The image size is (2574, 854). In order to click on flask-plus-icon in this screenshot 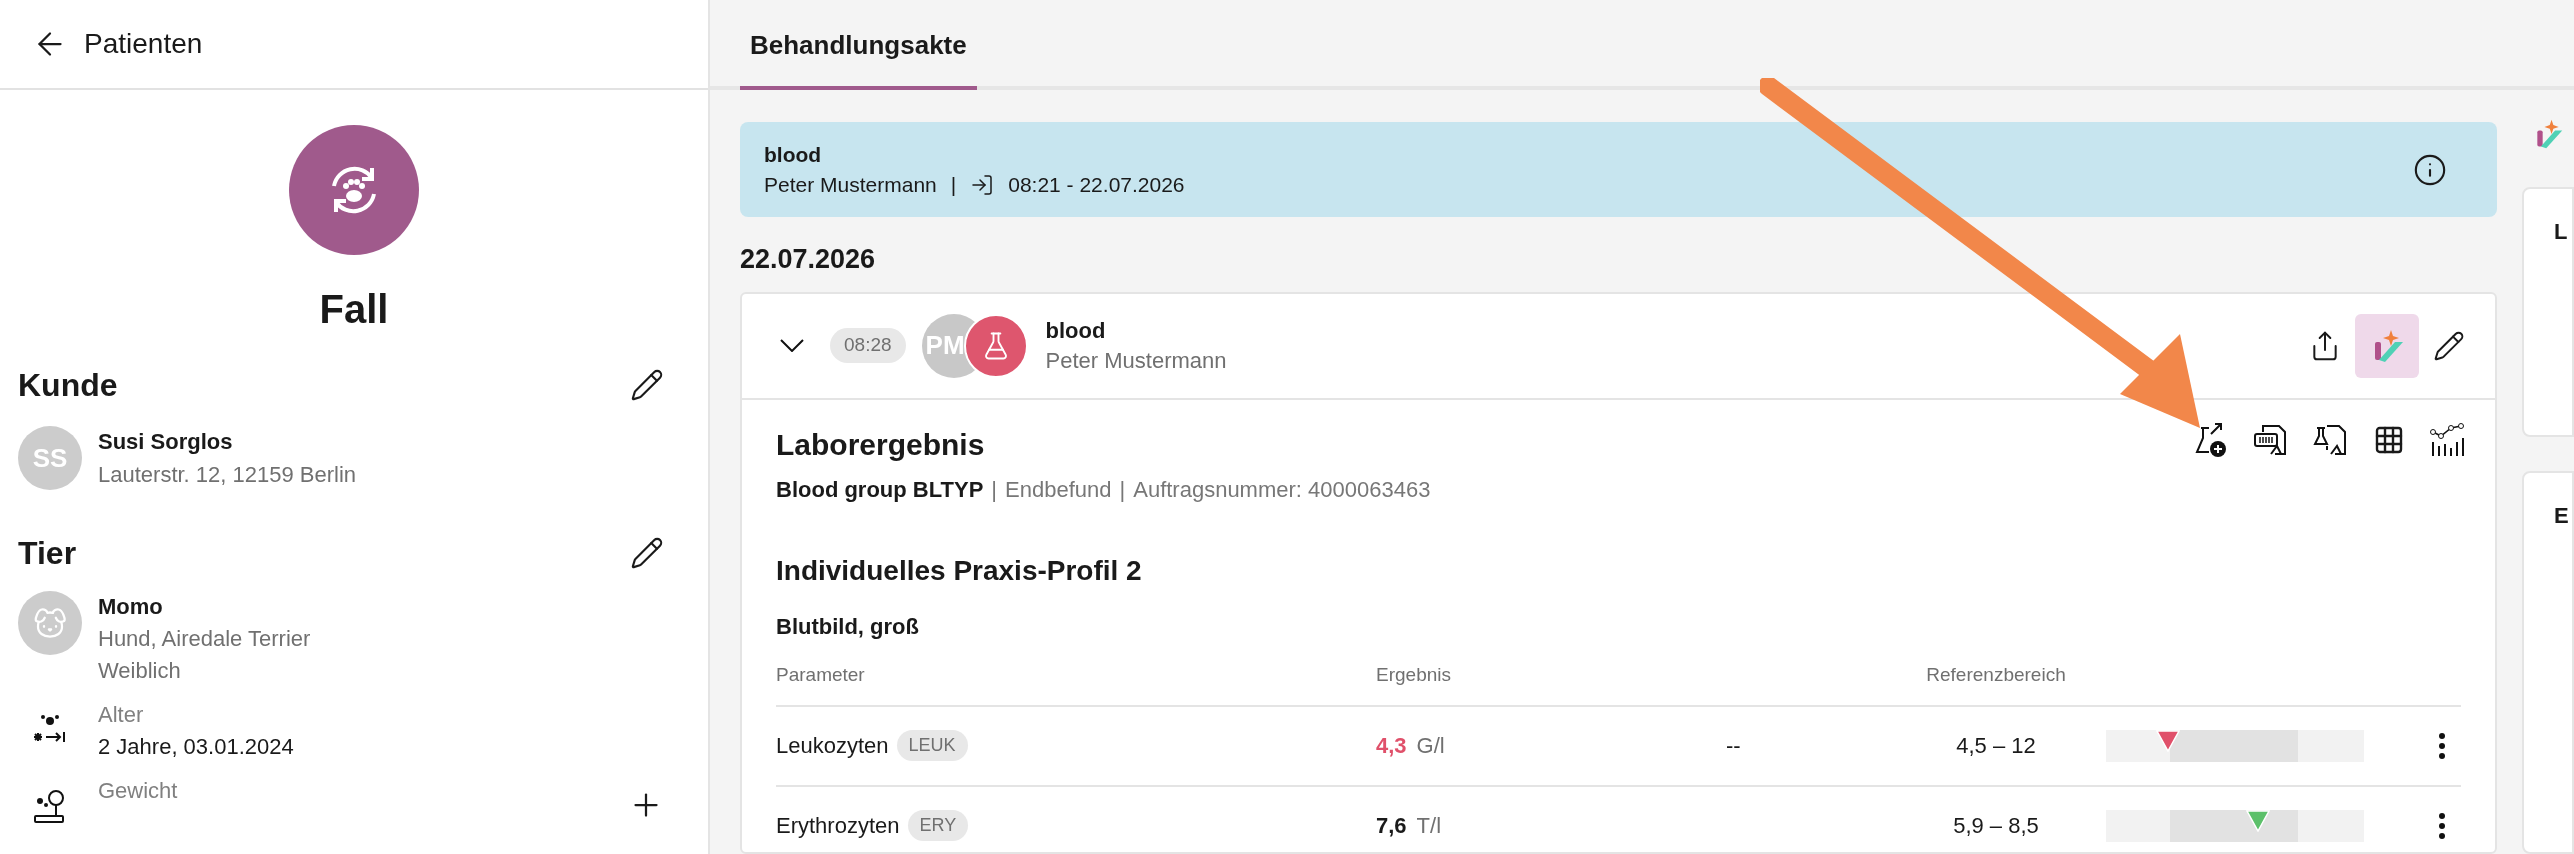, I will do `click(2211, 439)`.